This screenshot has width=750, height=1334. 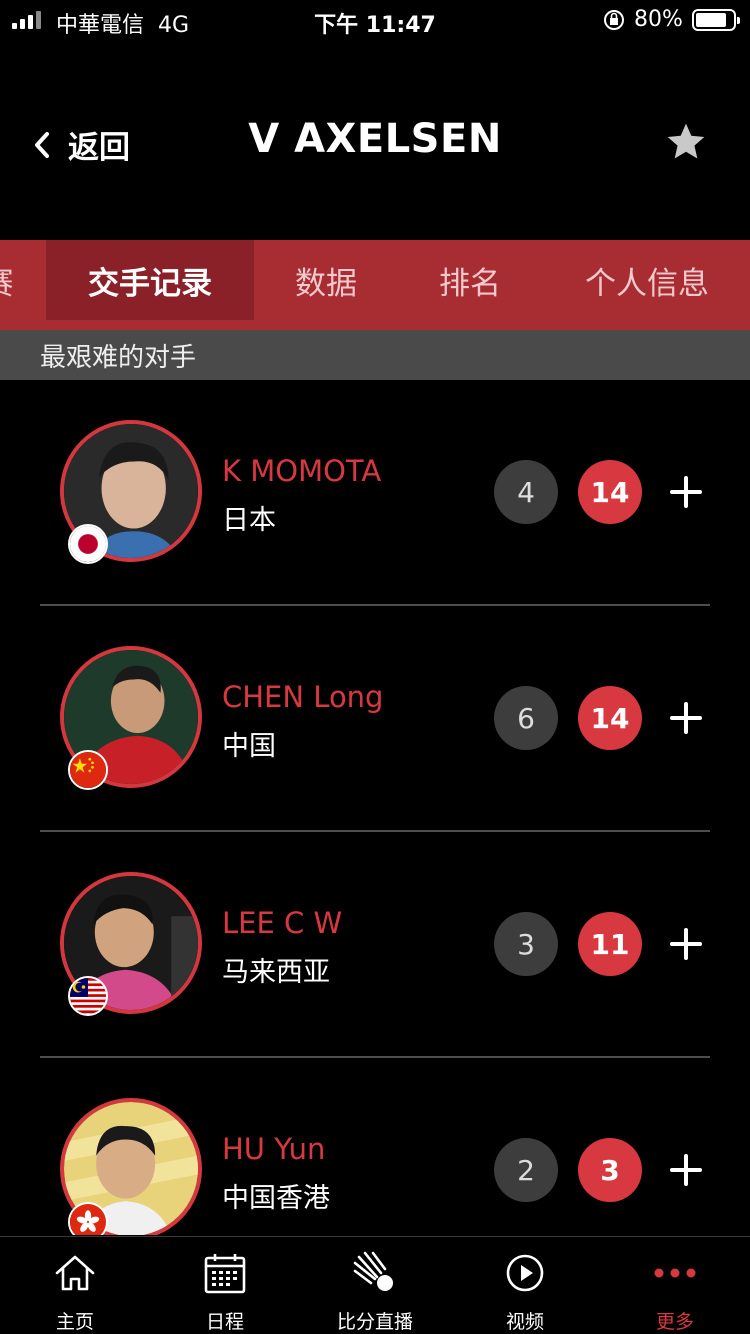 I want to click on bottom-tab-label: 视频, so click(x=524, y=1322).